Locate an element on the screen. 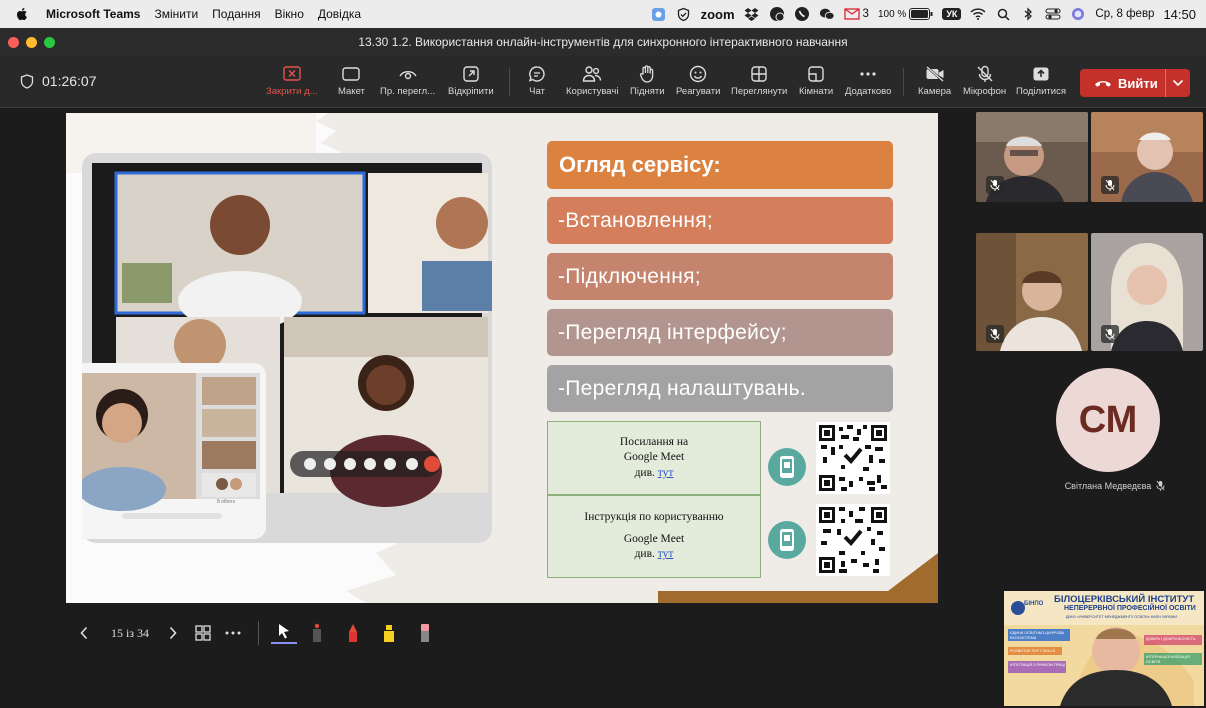 The image size is (1206, 708). more-icon is located at coordinates (233, 633).